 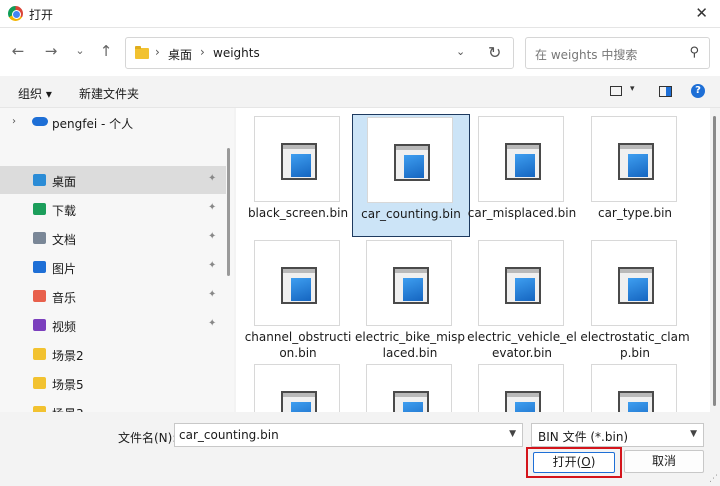 I want to click on sidebar-item-label: 图片, so click(x=64, y=269).